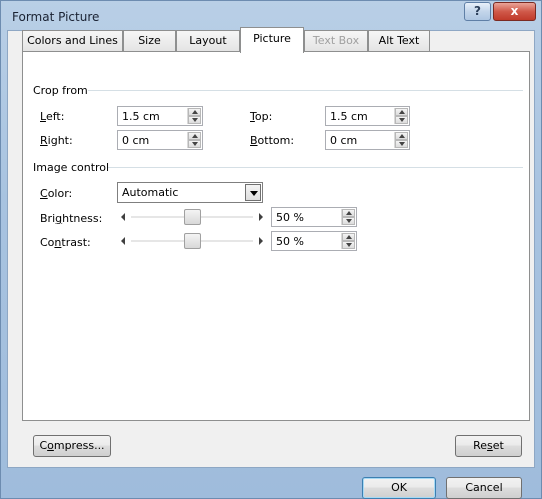  Describe the element at coordinates (514, 11) in the screenshot. I see `close-button: x` at that location.